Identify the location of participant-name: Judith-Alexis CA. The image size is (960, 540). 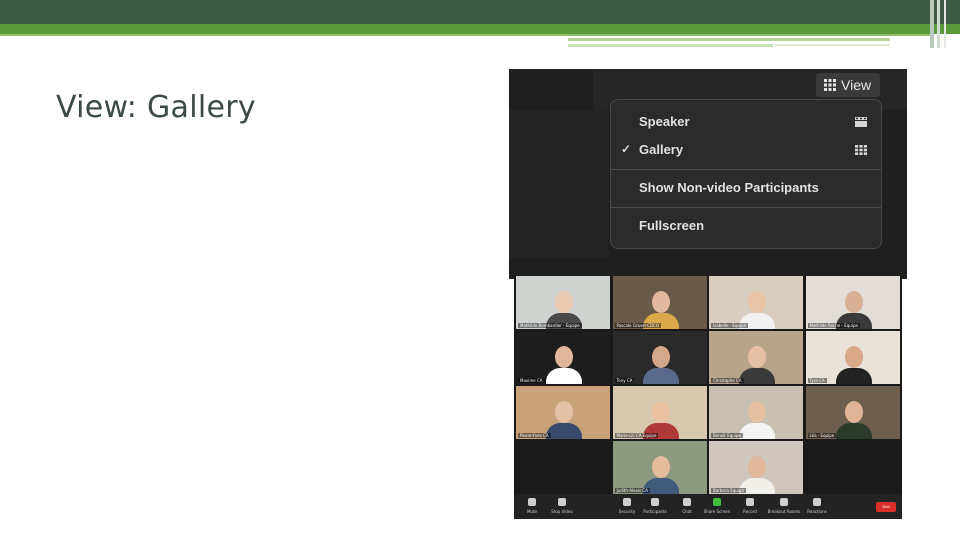
(632, 490).